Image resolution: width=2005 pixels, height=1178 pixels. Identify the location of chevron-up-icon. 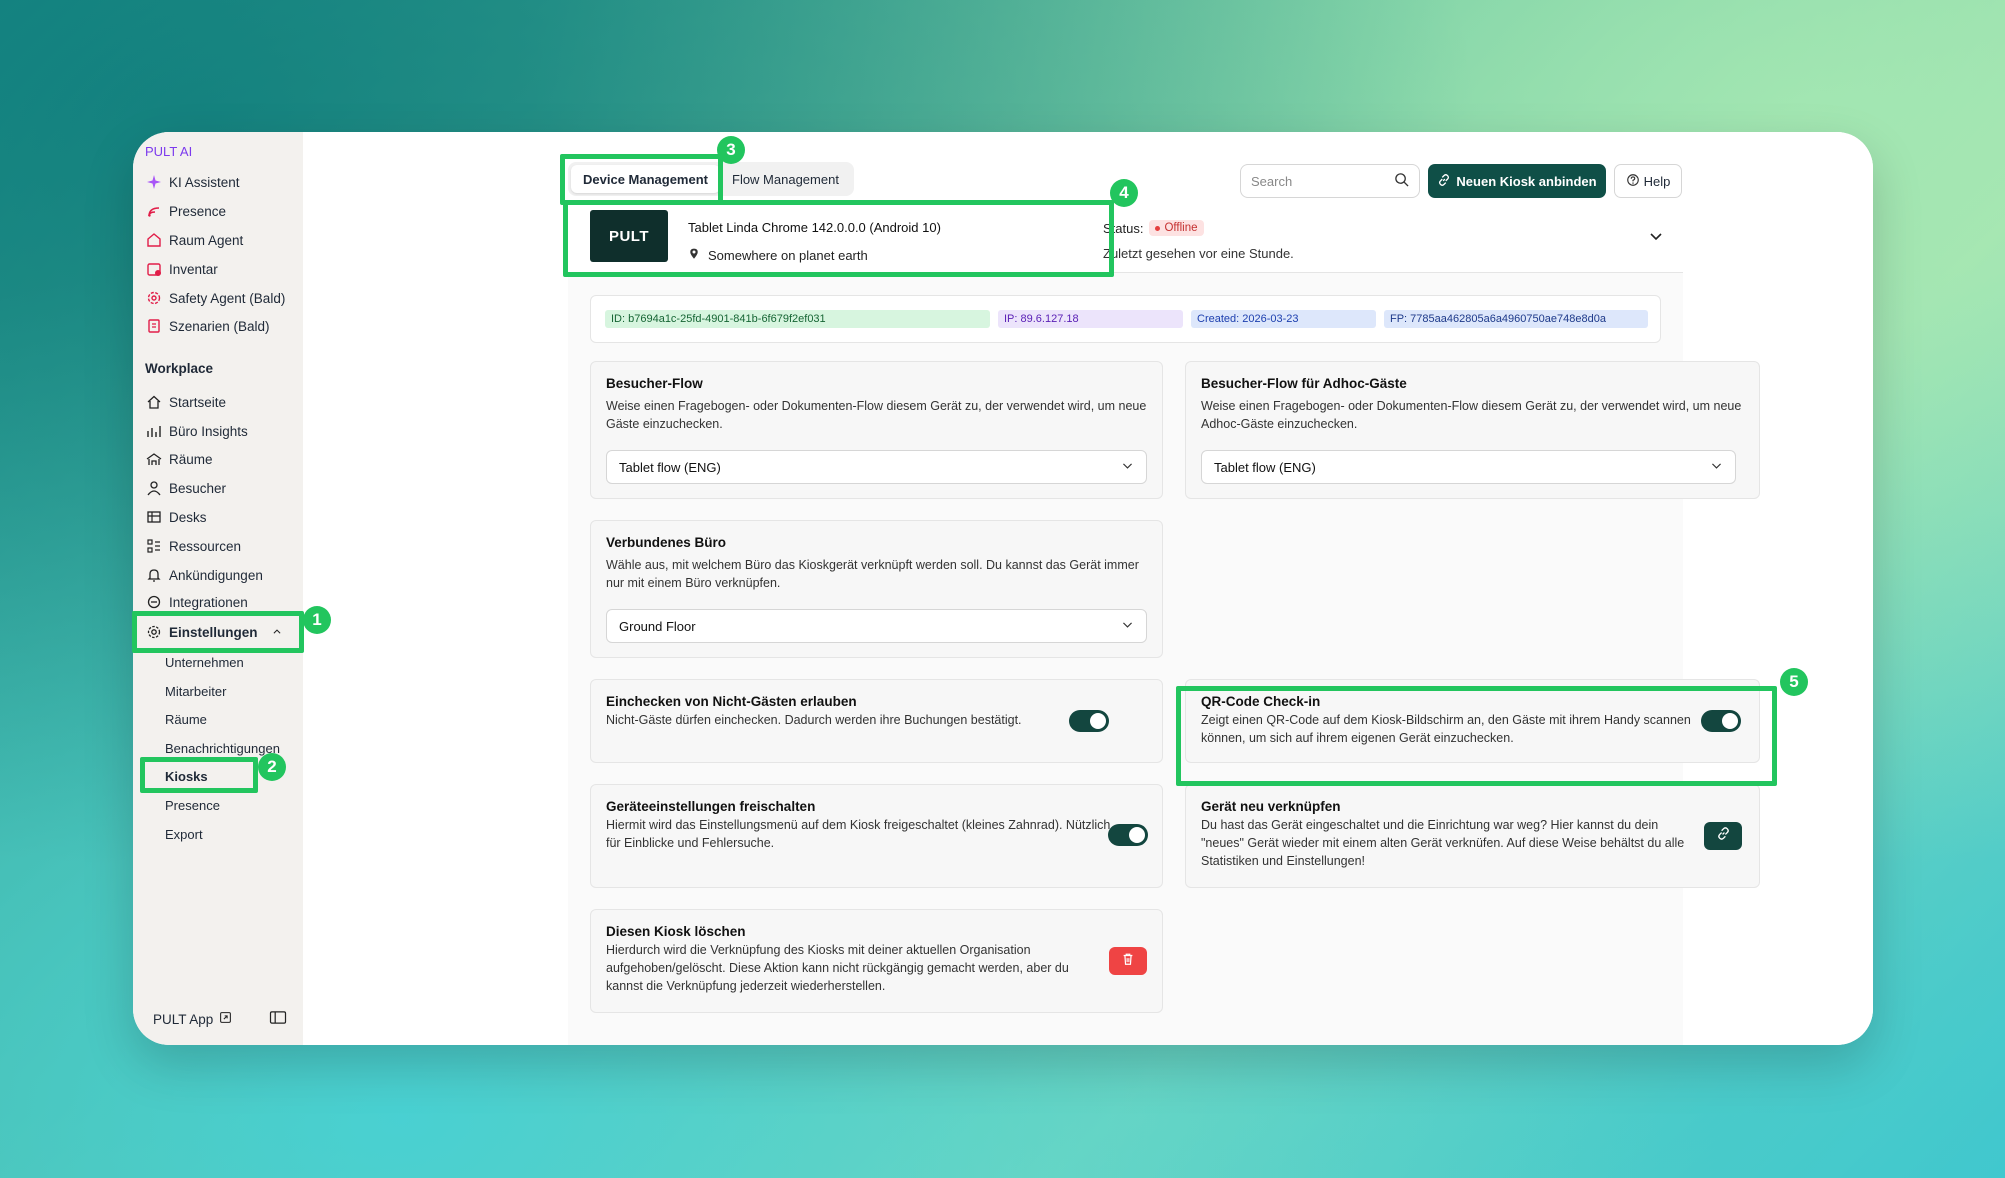
(277, 632).